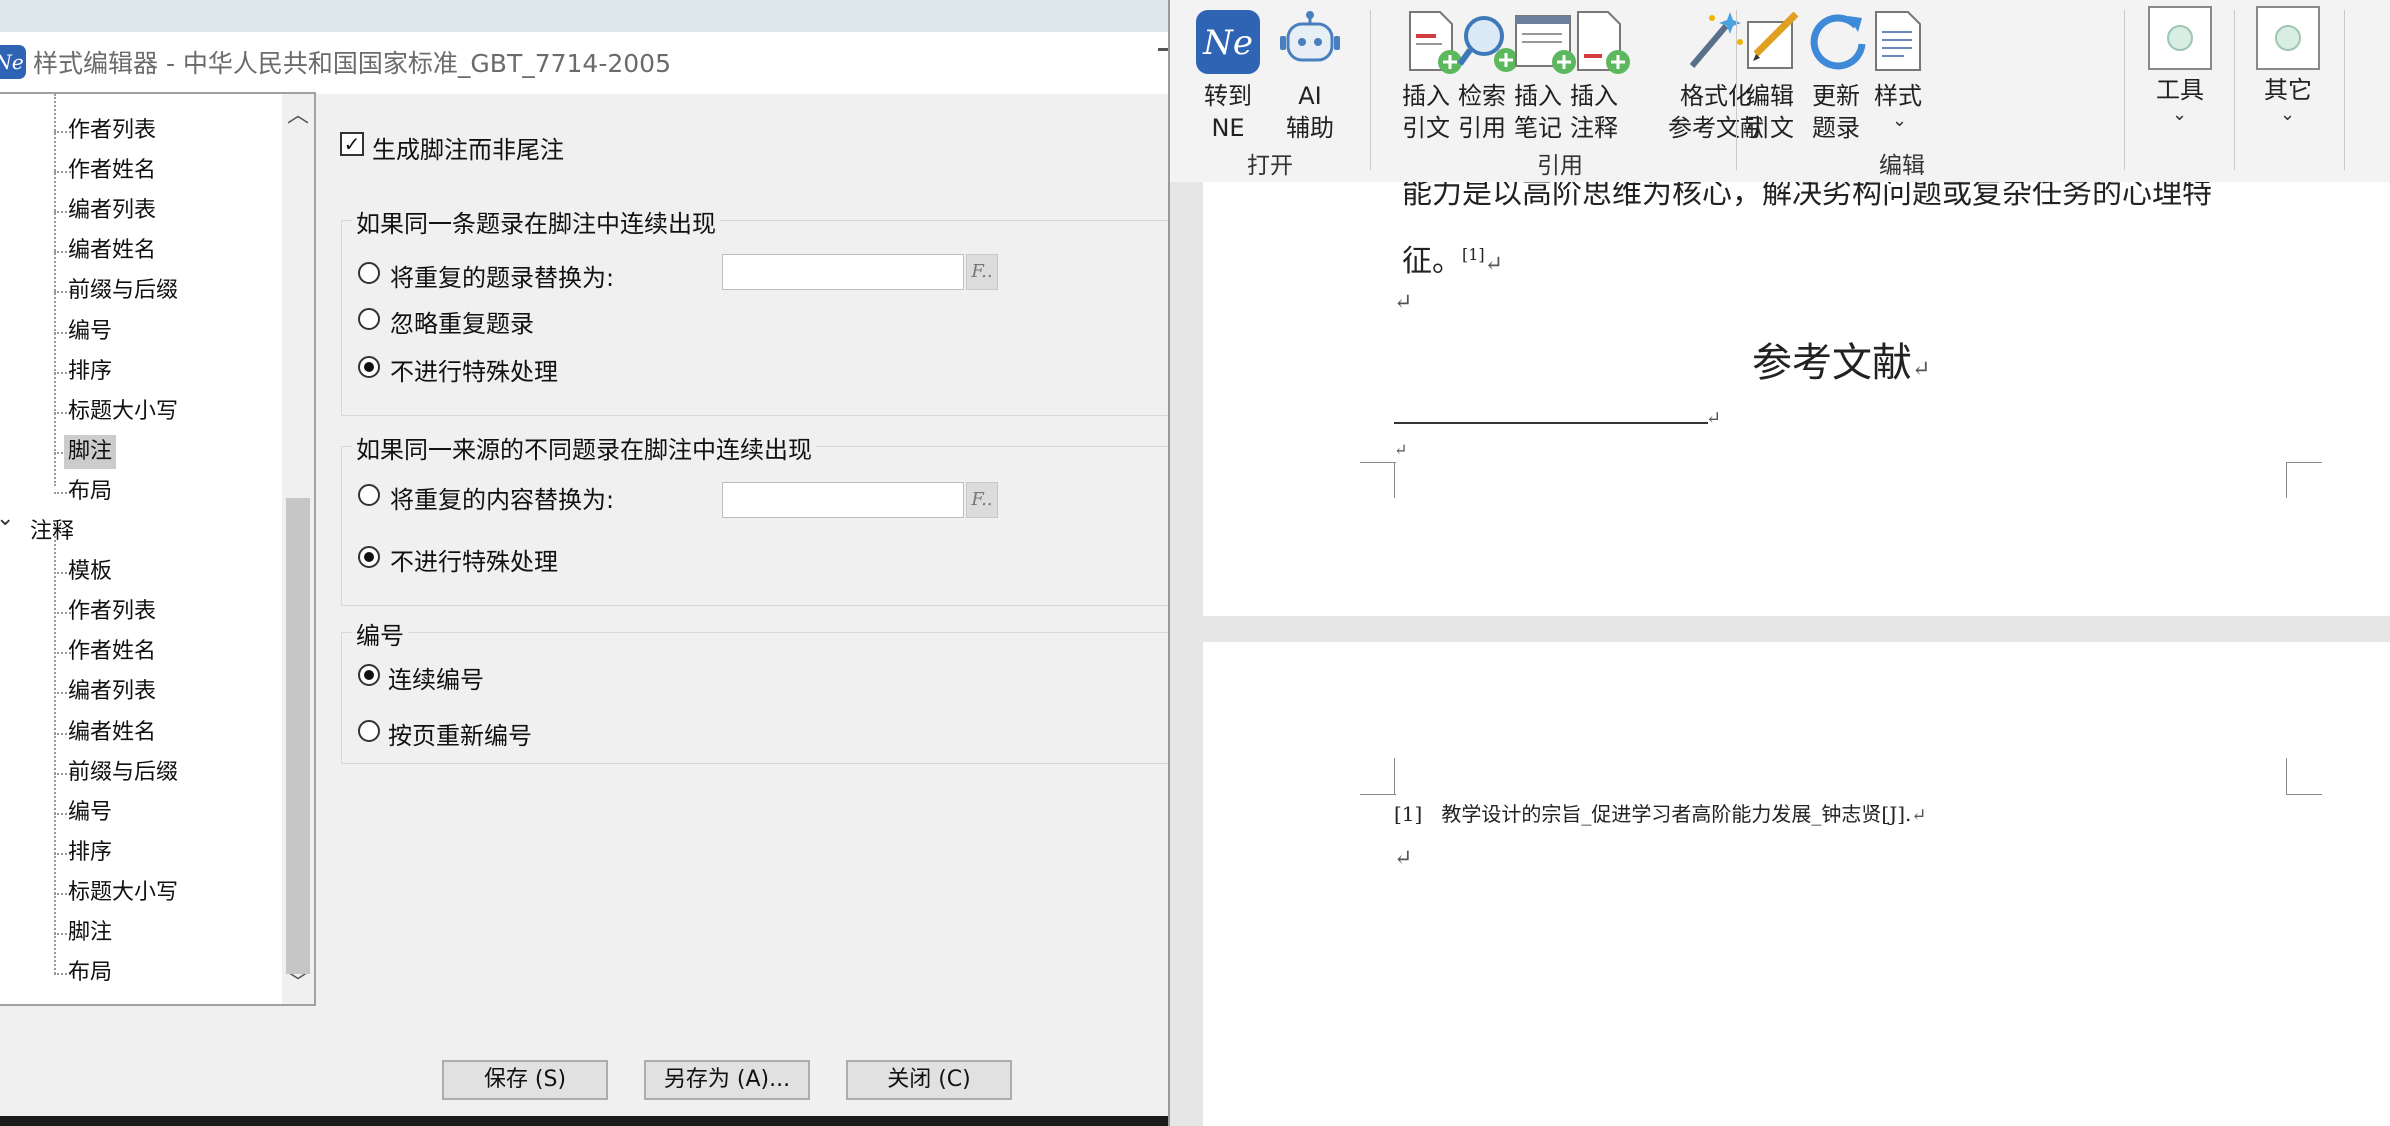  What do you see at coordinates (1660, 812) in the screenshot?
I see `footnote-entry: [1] 教学设计的宗旨_促进学习者高阶能力发展_钟志贤[J].↵` at bounding box center [1660, 812].